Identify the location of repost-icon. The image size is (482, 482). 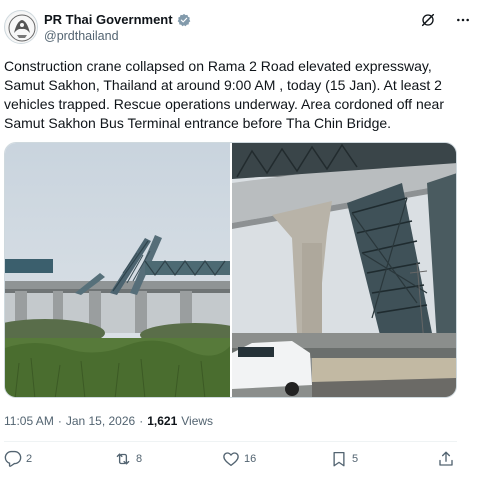
(123, 459).